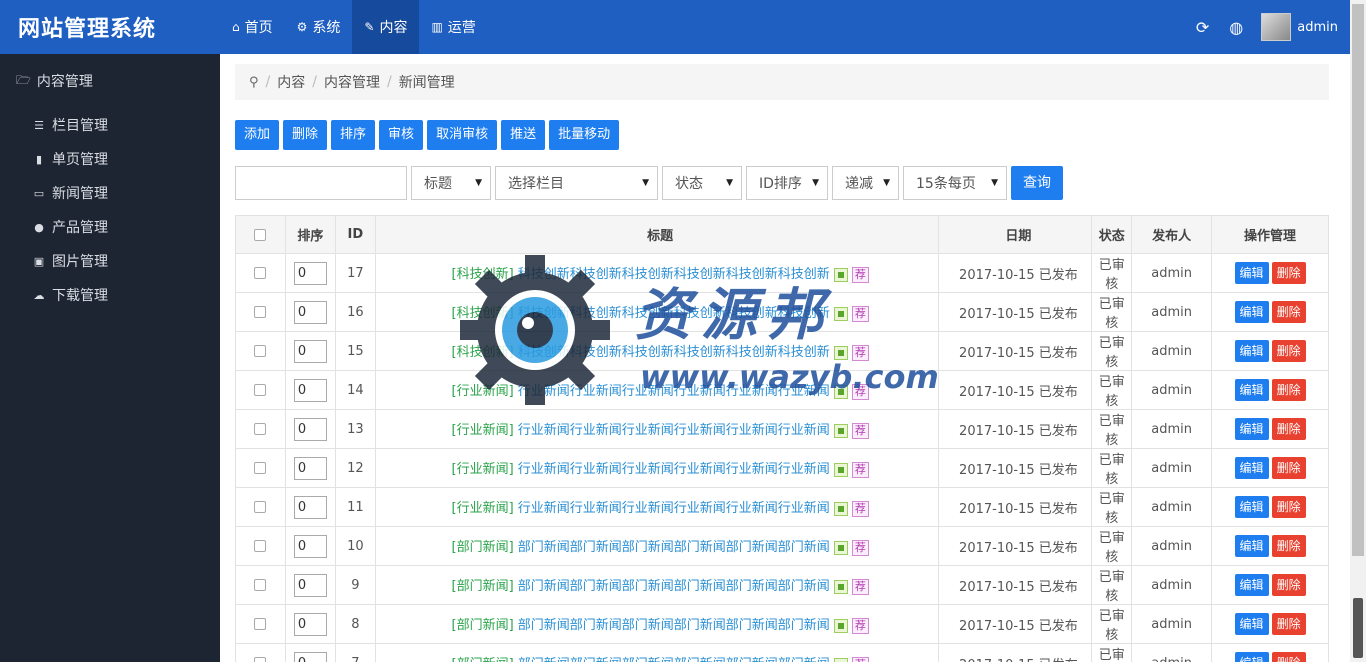 This screenshot has width=1366, height=662. I want to click on toolbar-button-4: 取消审核, so click(462, 135).